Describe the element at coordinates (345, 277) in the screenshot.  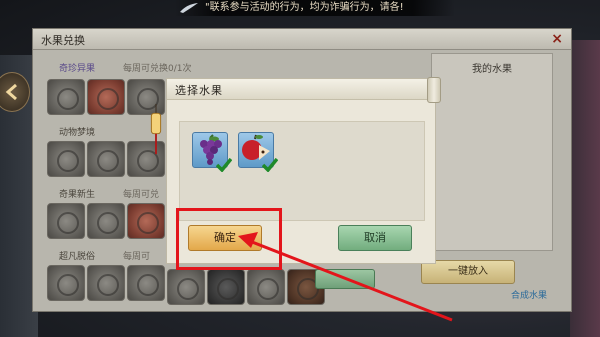
I see `pointer-arrow-icon` at that location.